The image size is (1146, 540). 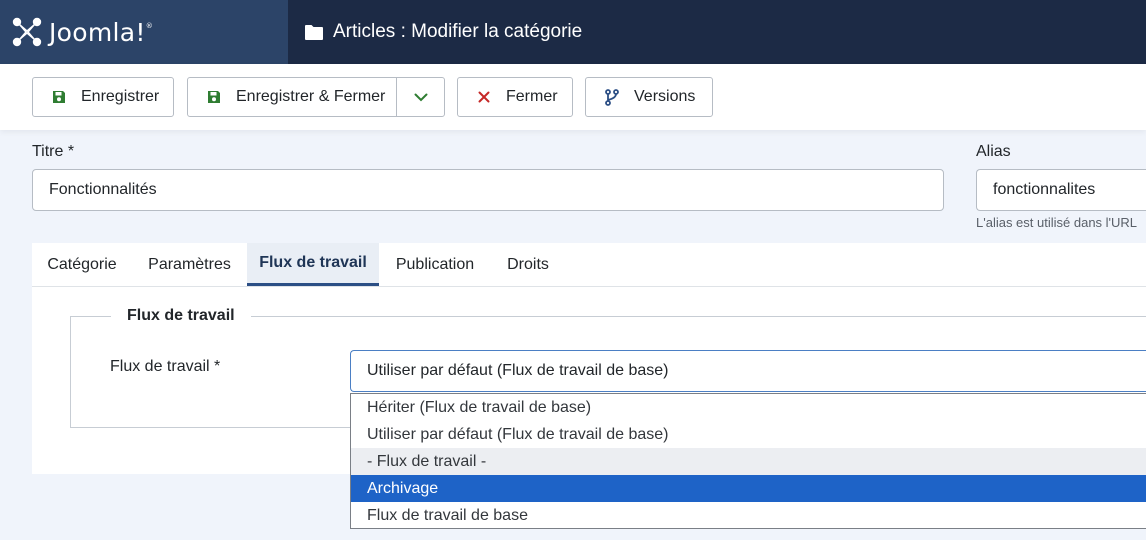 I want to click on versions-button-label: Versions, so click(x=665, y=96).